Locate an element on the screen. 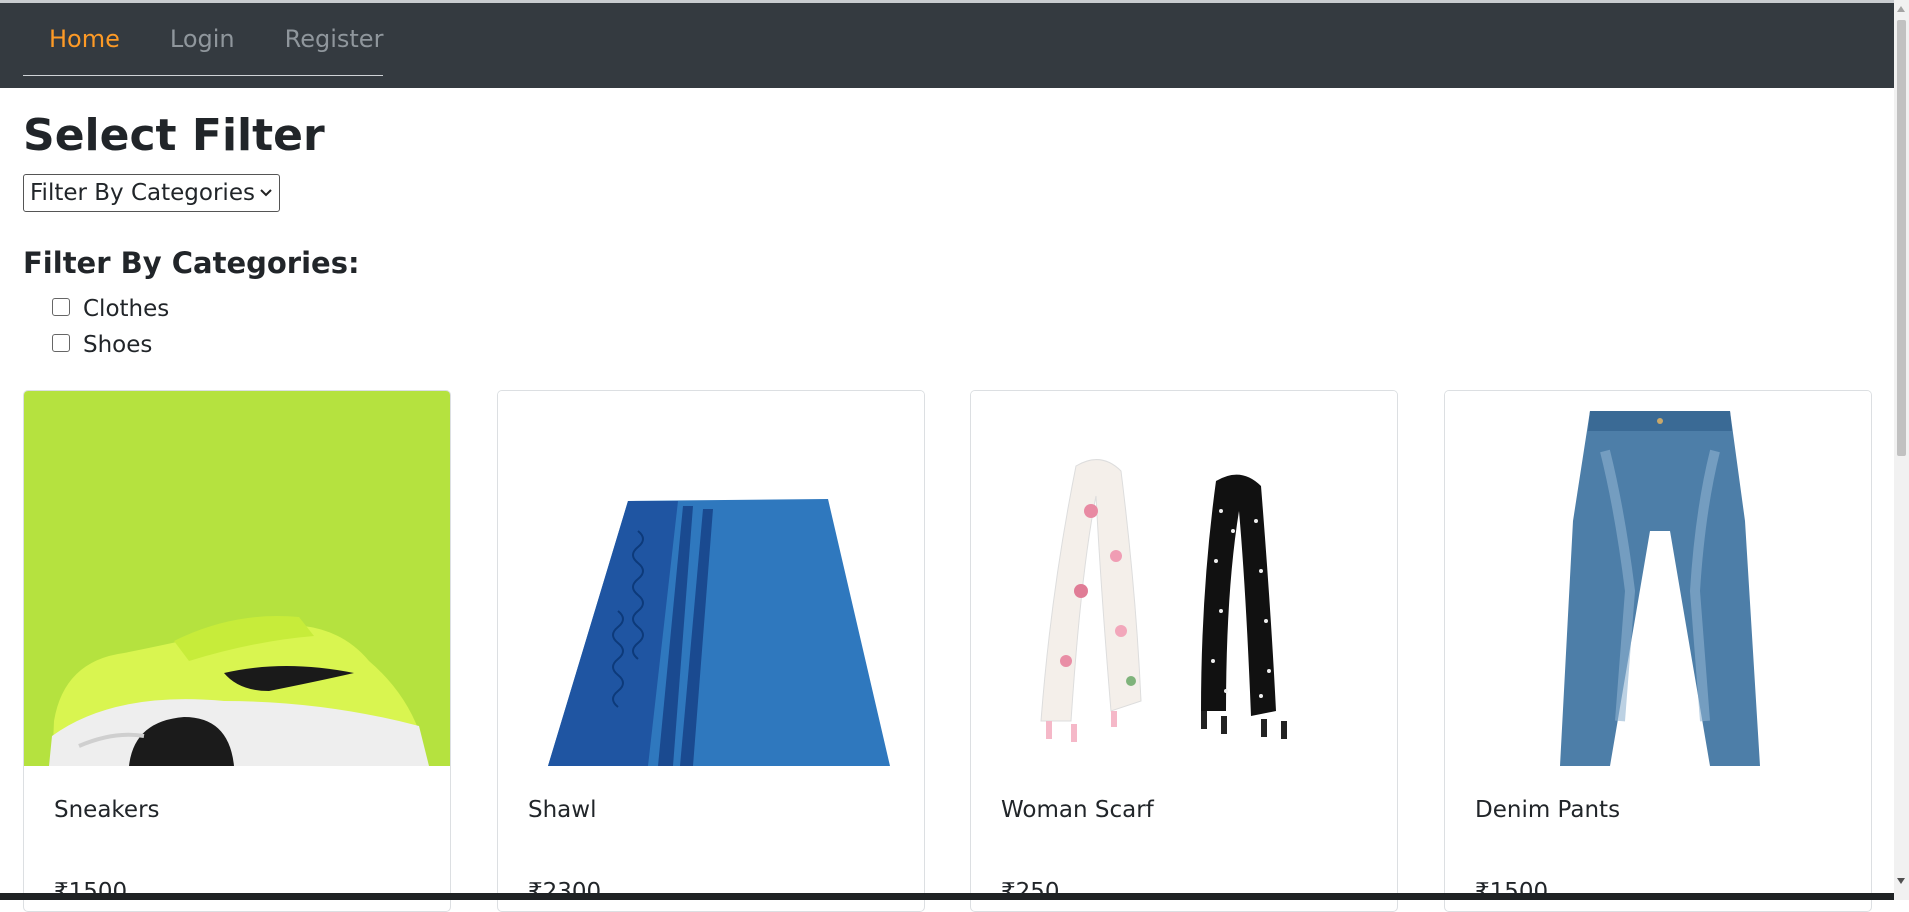  nav-link-home: Home is located at coordinates (84, 39).